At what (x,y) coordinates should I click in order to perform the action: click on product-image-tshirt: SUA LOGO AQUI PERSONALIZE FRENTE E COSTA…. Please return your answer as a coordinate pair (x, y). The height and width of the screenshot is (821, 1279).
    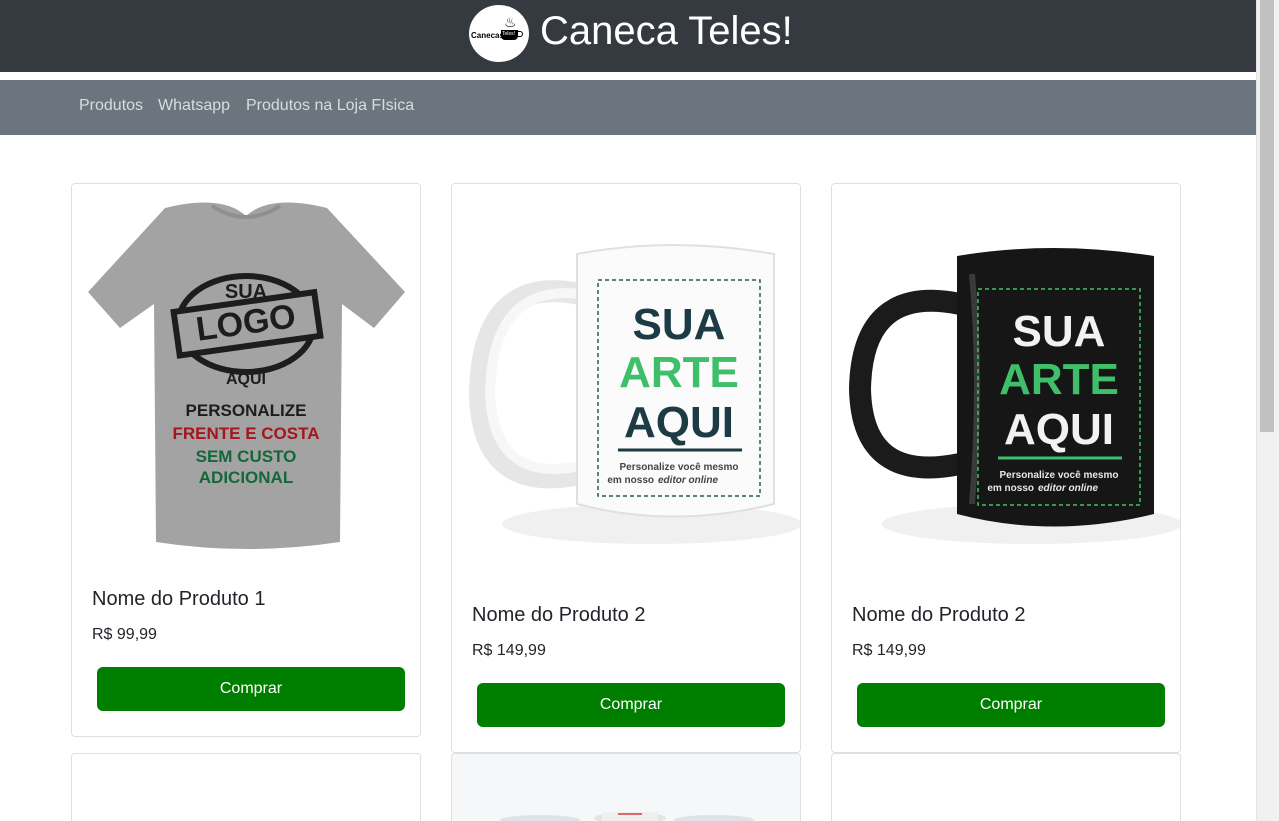
    Looking at the image, I should click on (246, 376).